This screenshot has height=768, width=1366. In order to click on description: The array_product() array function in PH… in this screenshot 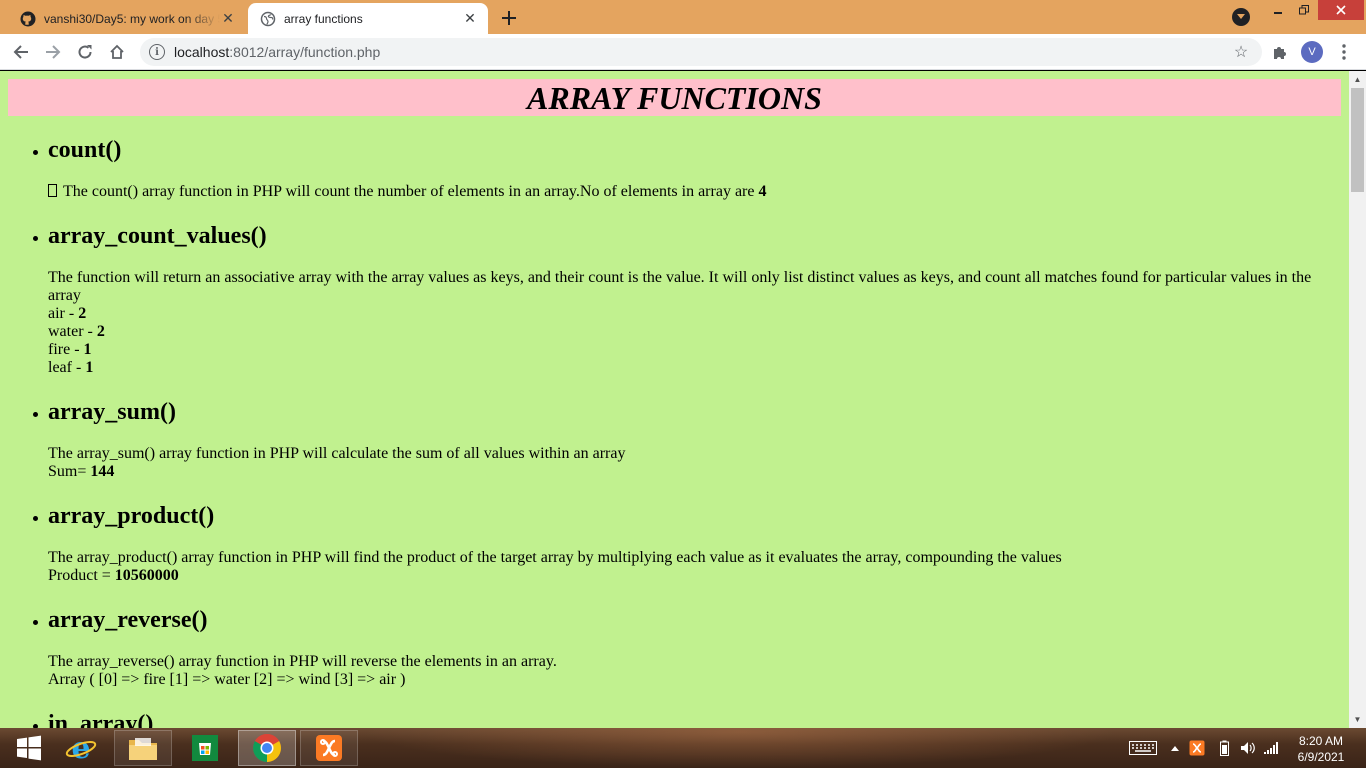, I will do `click(555, 557)`.